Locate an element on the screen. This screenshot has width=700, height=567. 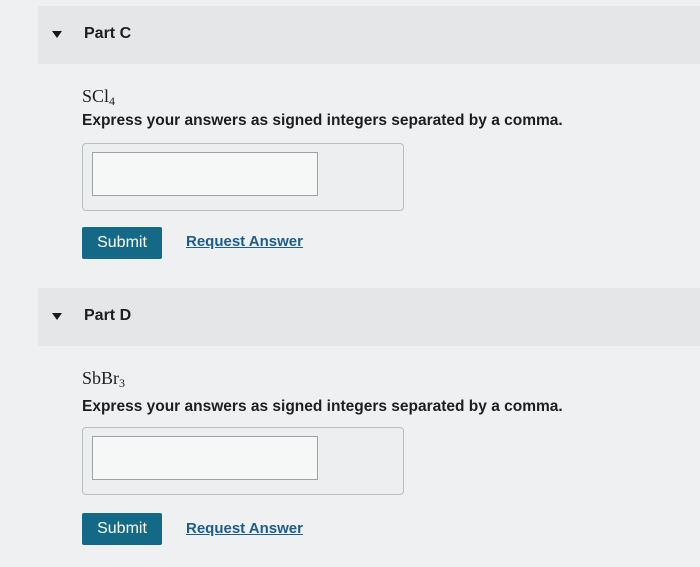
part-c-submit-button: Submit is located at coordinates (122, 243).